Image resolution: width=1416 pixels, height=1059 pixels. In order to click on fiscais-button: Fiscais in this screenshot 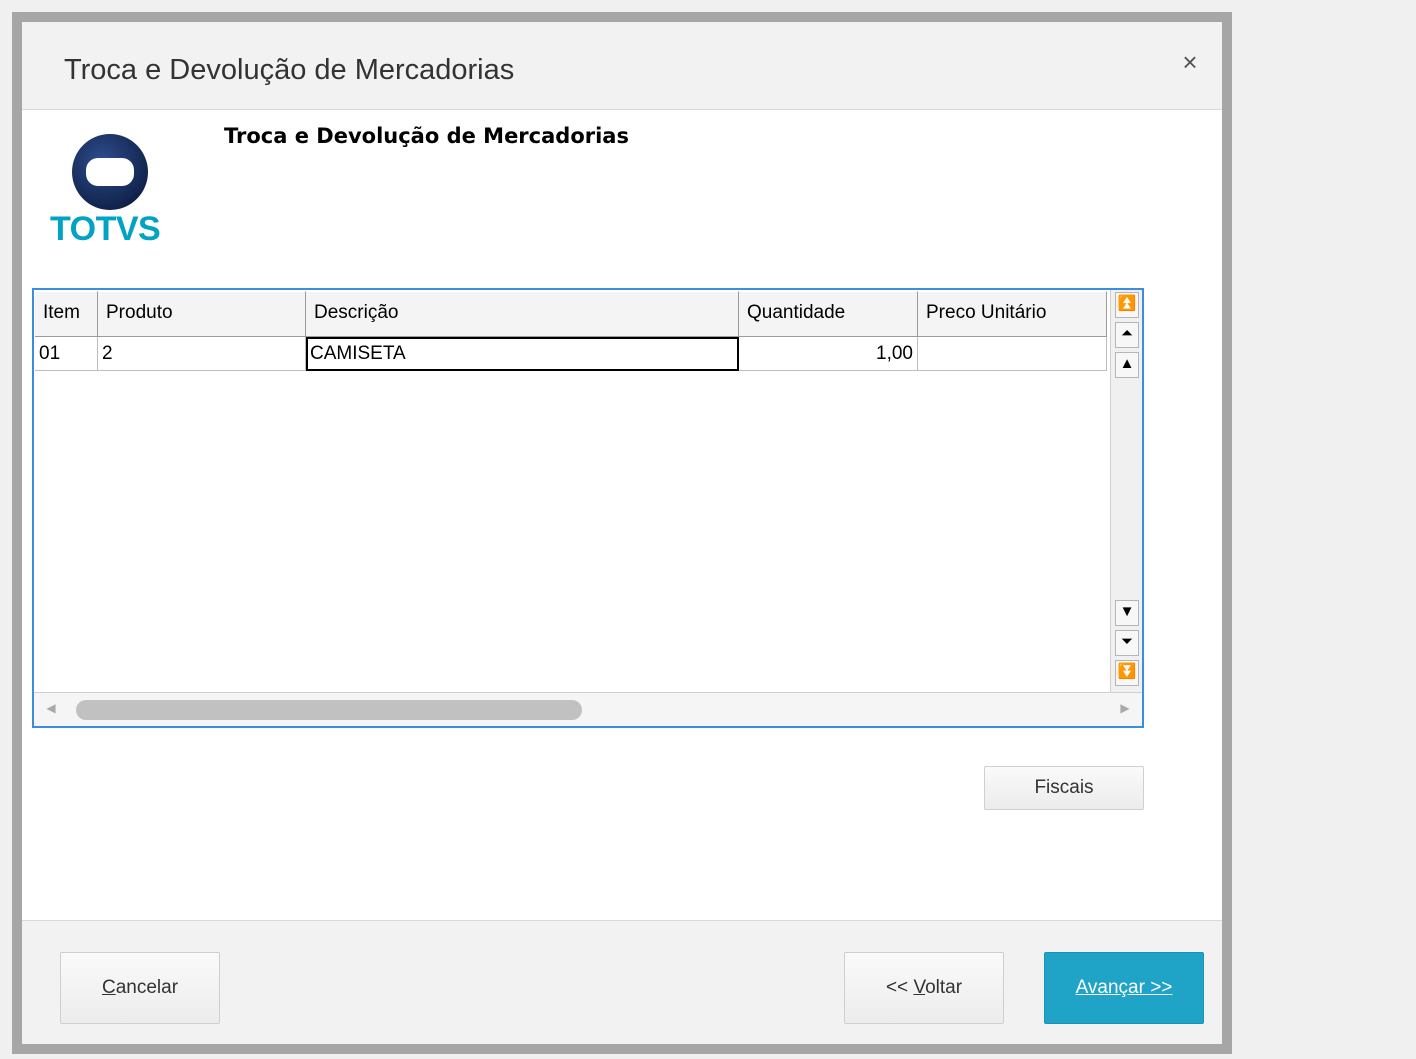, I will do `click(1064, 788)`.